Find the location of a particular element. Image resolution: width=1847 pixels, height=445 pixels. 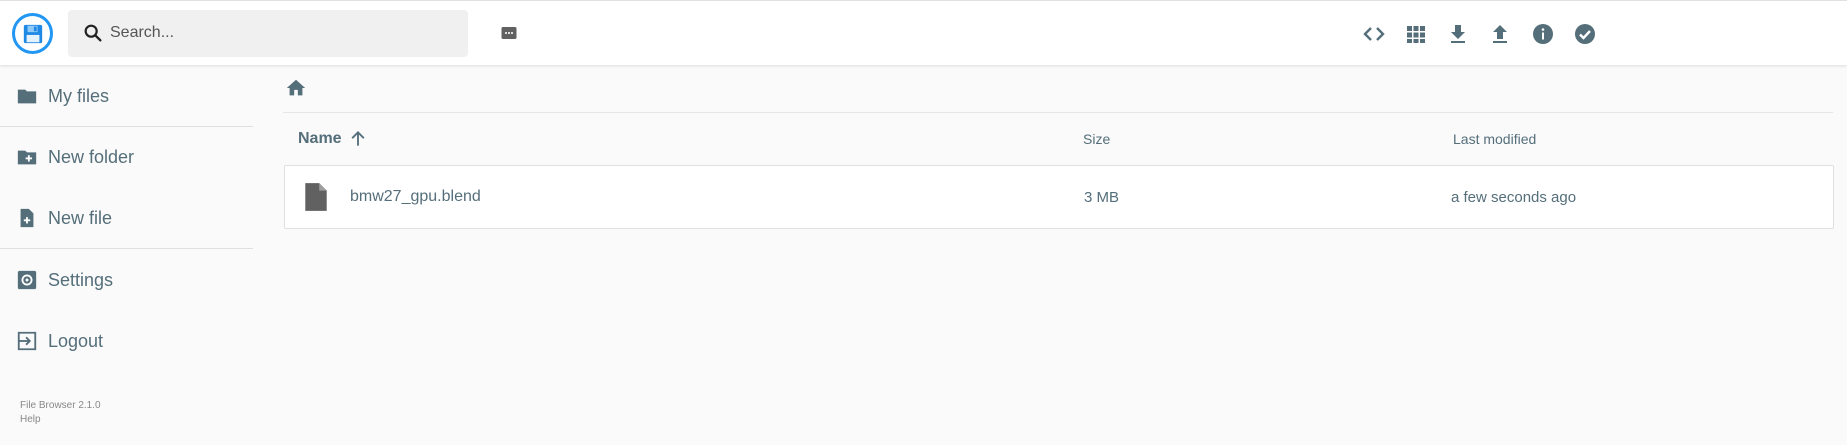

column-header-name: Name is located at coordinates (333, 139).